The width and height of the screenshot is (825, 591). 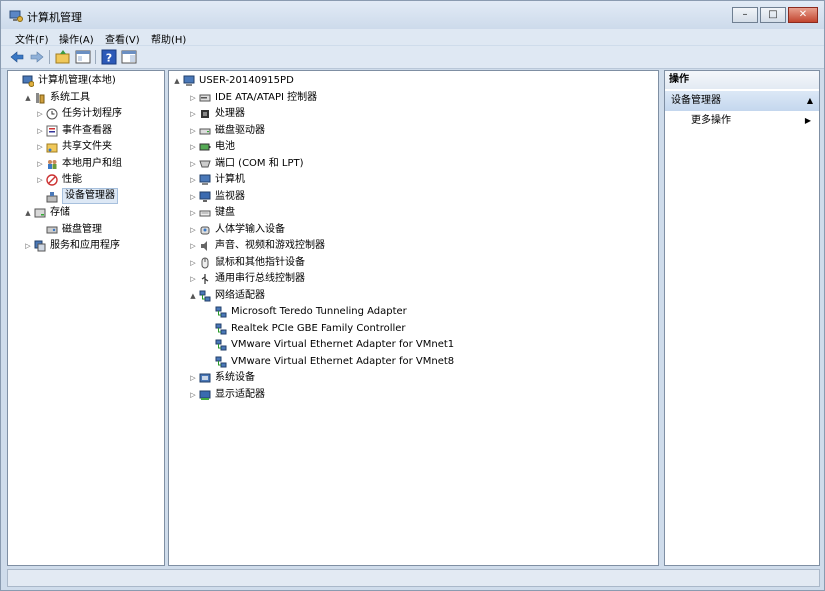 I want to click on window-title: 计算机管理, so click(x=54, y=17).